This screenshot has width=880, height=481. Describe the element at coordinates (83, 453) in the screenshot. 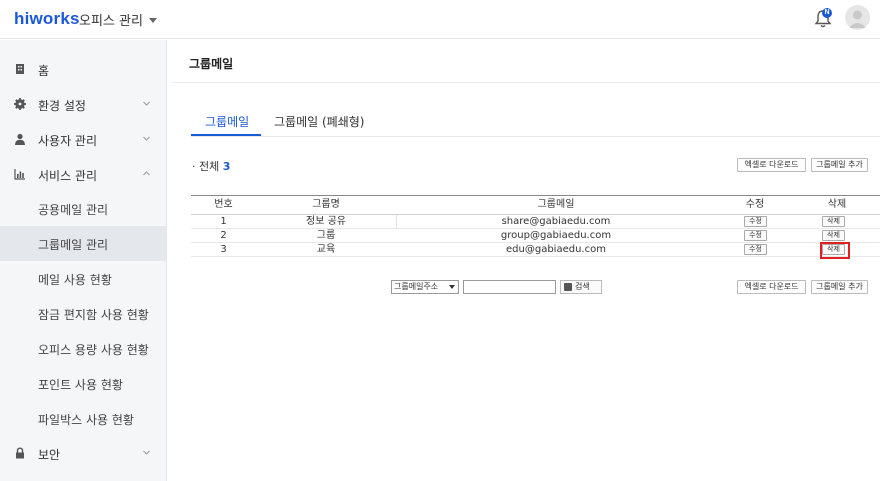

I see `sidebar-item-security: 보안` at that location.